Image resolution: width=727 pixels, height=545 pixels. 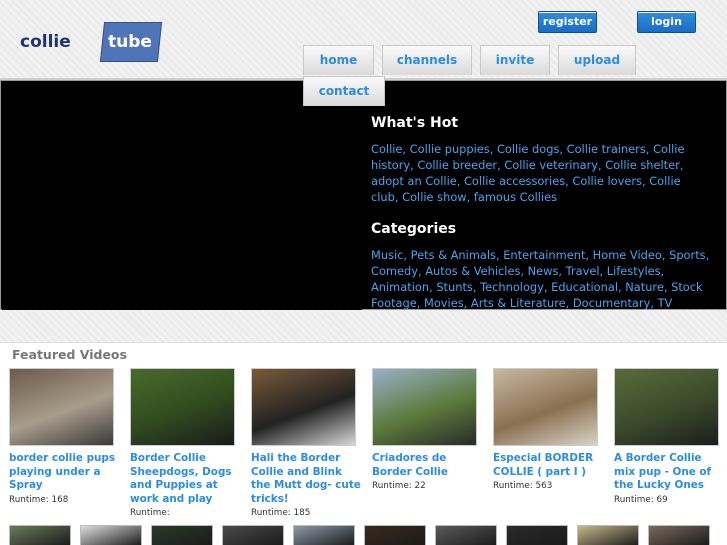 I want to click on logo-text-tube: tube, so click(x=130, y=42).